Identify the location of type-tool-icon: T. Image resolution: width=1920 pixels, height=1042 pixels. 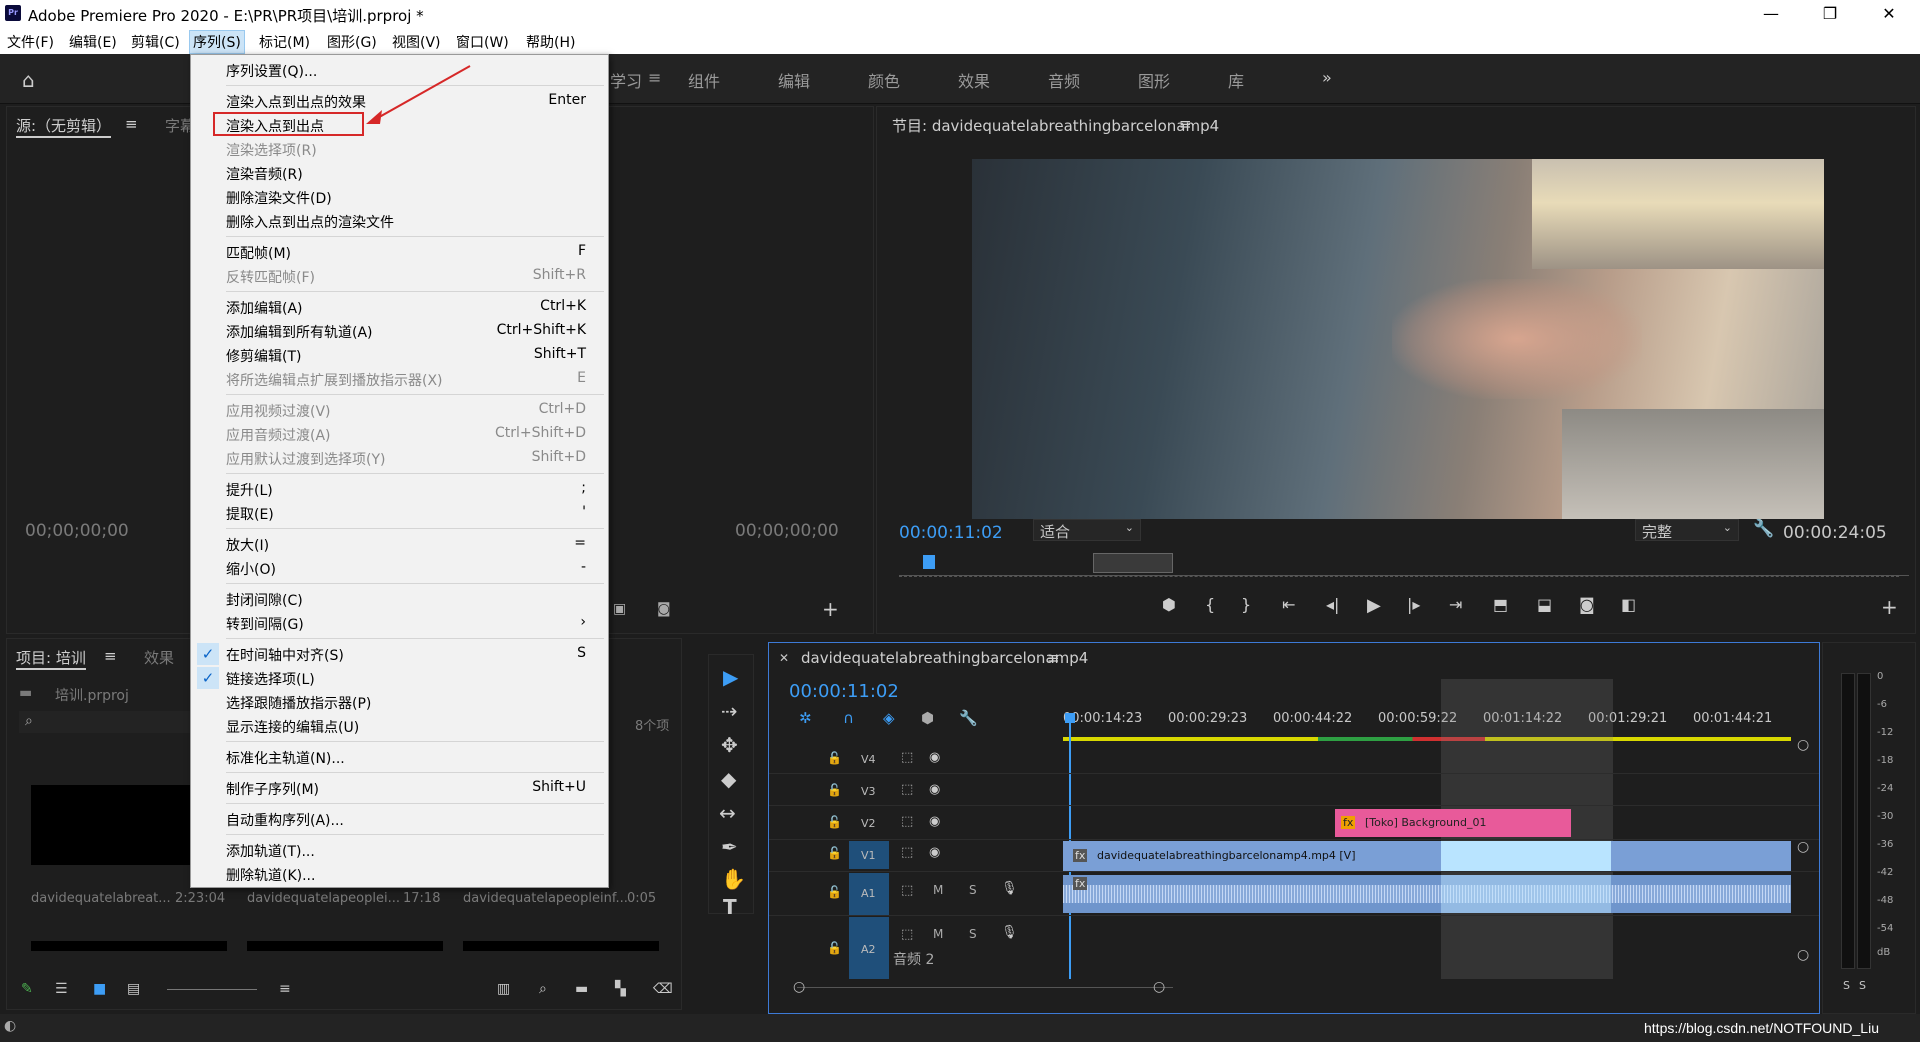
(730, 907).